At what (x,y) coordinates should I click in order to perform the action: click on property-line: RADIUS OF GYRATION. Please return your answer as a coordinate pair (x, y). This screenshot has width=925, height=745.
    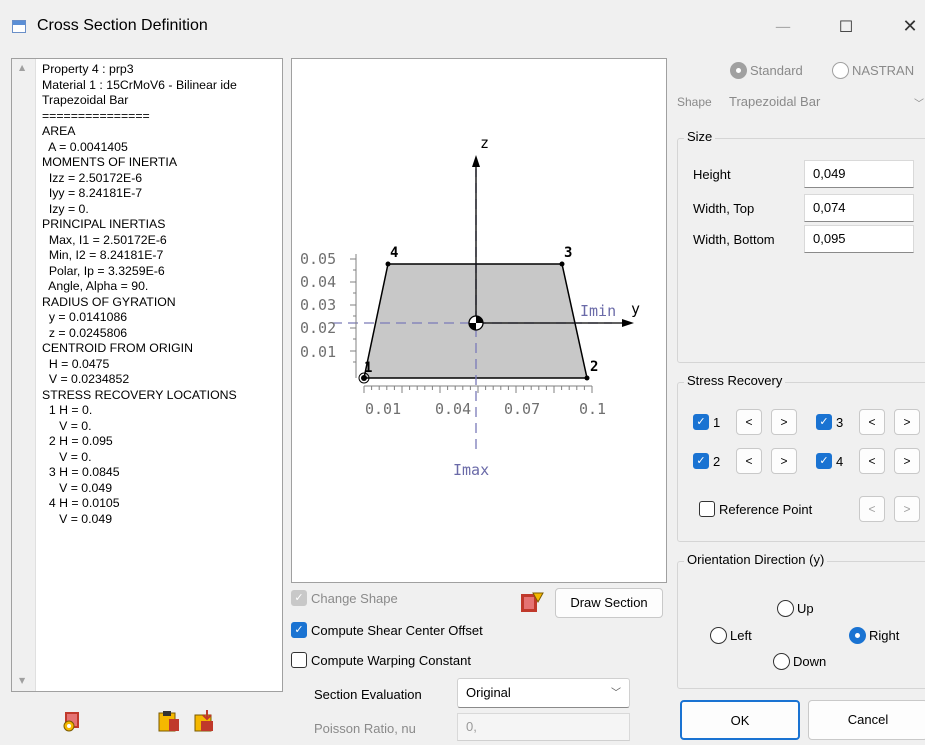
    Looking at the image, I should click on (109, 301).